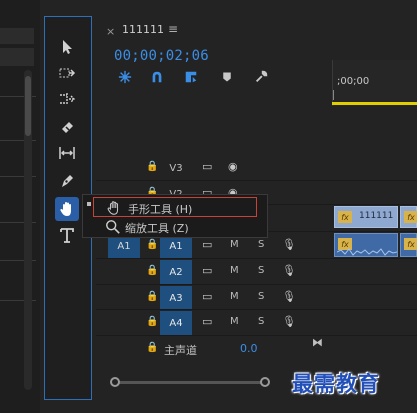 Image resolution: width=417 pixels, height=413 pixels. What do you see at coordinates (113, 227) in the screenshot?
I see `magnifier-icon` at bounding box center [113, 227].